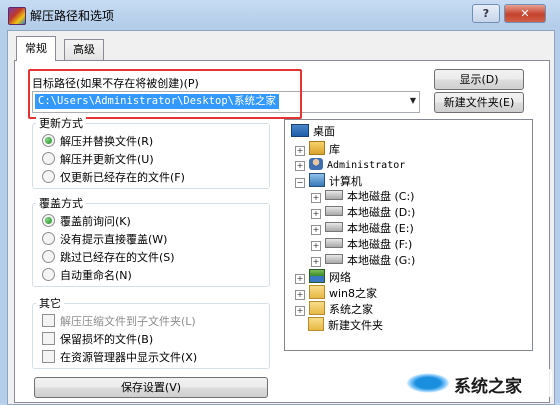  Describe the element at coordinates (61, 203) in the screenshot. I see `overwrite-mode-title: 覆盖方式` at that location.